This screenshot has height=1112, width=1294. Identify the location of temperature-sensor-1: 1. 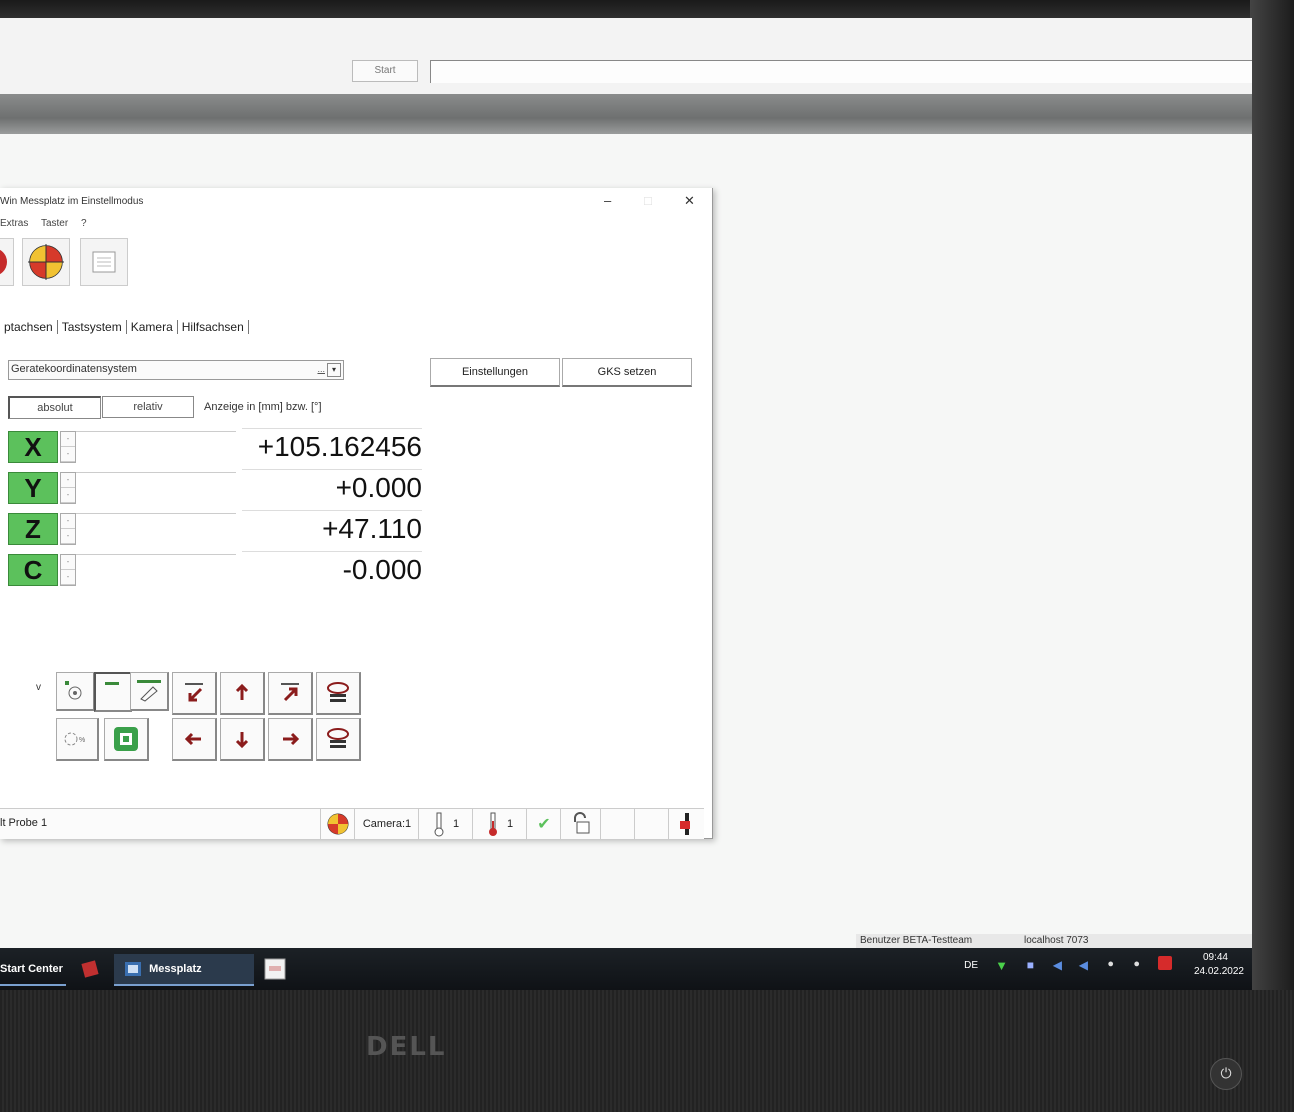
(445, 824).